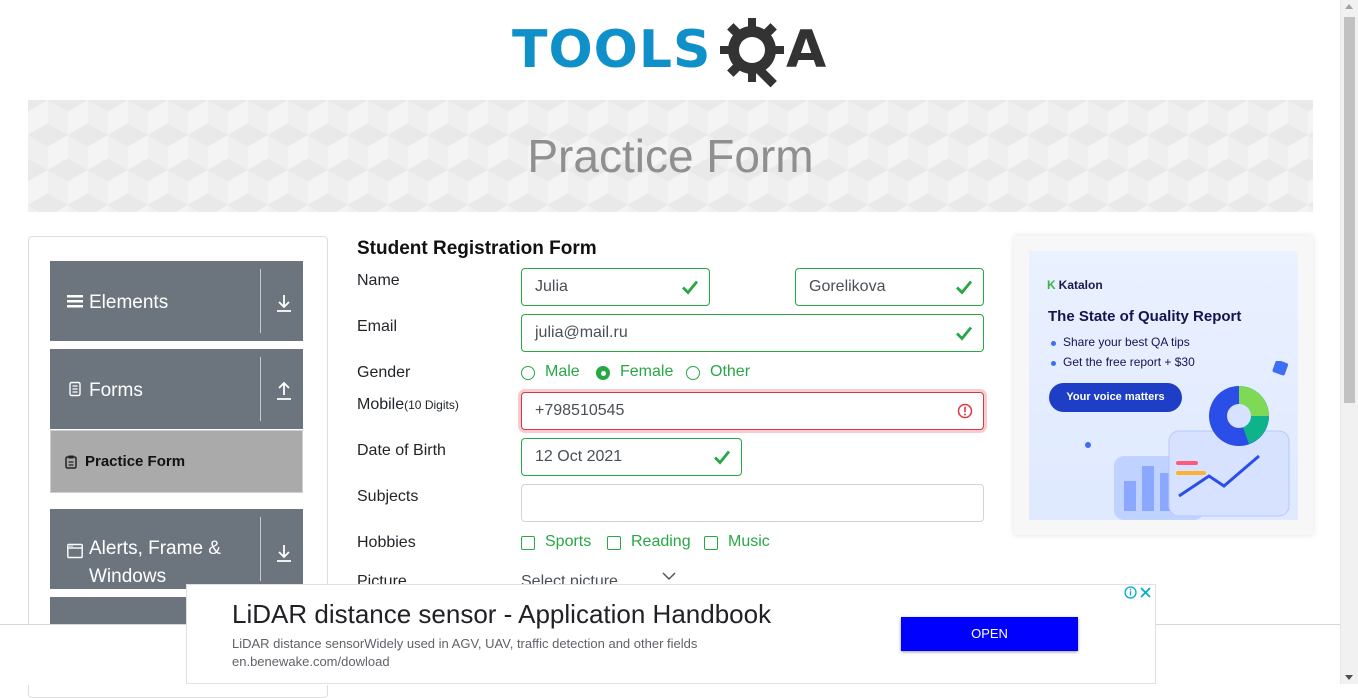 The height and width of the screenshot is (698, 1358). I want to click on radio-circle-selected, so click(603, 373).